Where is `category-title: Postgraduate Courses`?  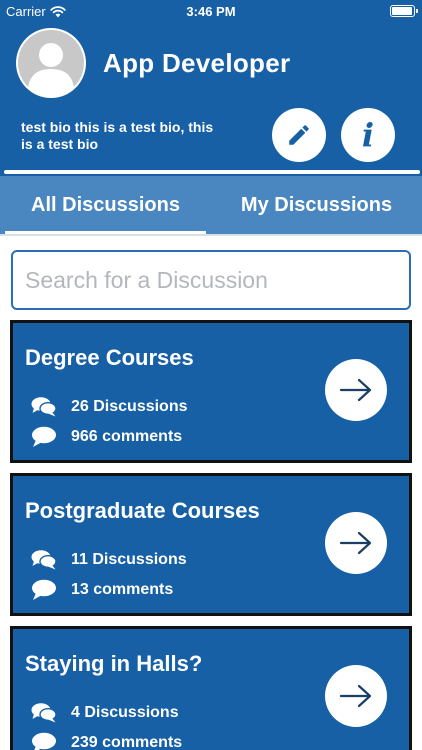 category-title: Postgraduate Courses is located at coordinates (142, 510).